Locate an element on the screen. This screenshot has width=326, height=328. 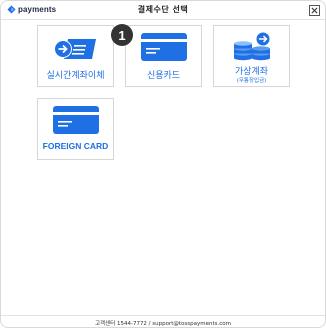
dialog-title: 결제수단 선택 is located at coordinates (163, 9).